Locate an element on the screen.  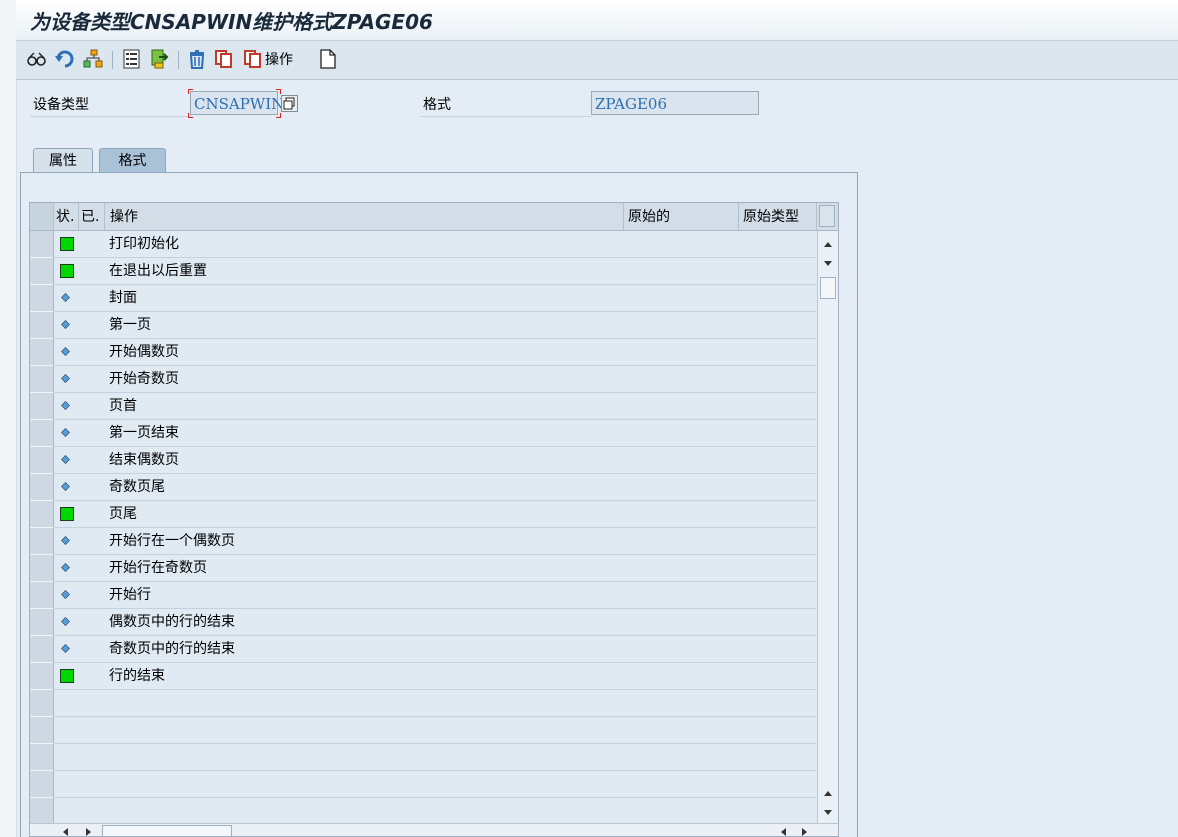
tab-attributes: 属性 is located at coordinates (63, 160).